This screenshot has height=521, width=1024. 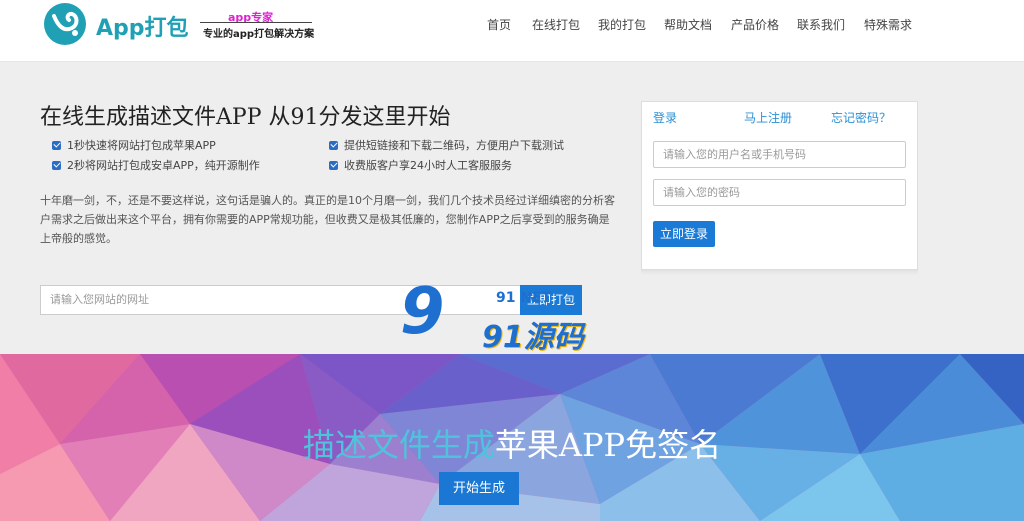 I want to click on feature-text: 1秒快速将网站打包成苹果APP, so click(x=141, y=145).